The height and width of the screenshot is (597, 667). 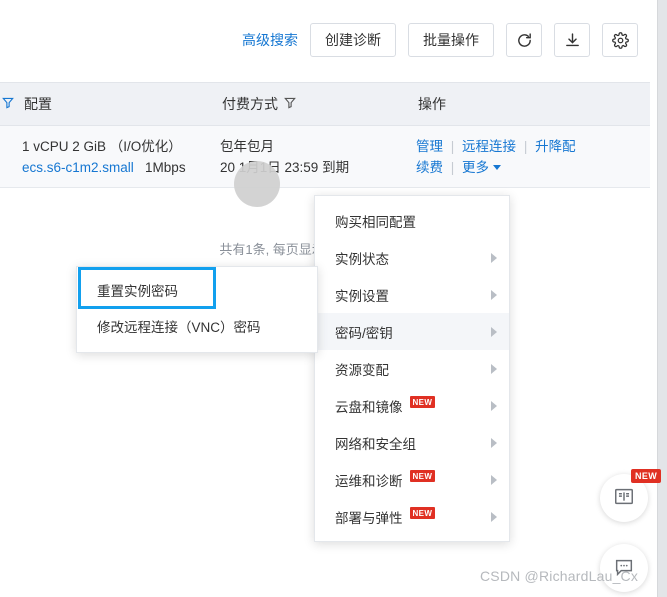 I want to click on download-icon, so click(x=572, y=40).